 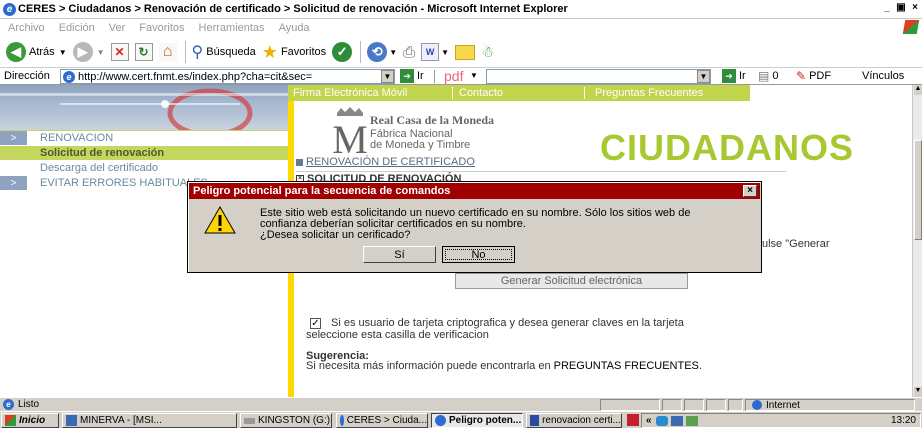 What do you see at coordinates (269, 51) in the screenshot?
I see `star-icon: ★` at bounding box center [269, 51].